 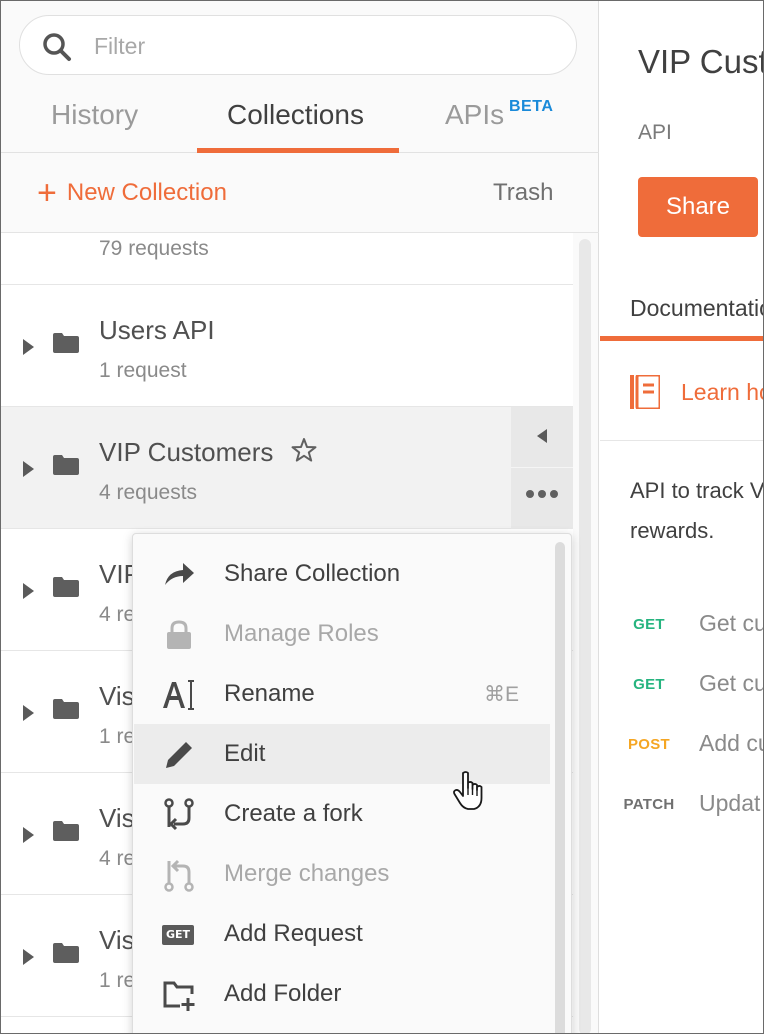 I want to click on rename-icon, so click(x=178, y=695).